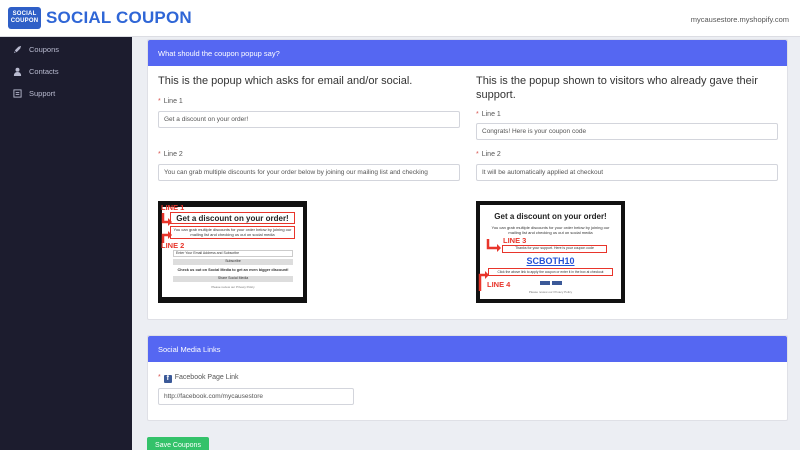 The height and width of the screenshot is (450, 800). Describe the element at coordinates (488, 114) in the screenshot. I see `line1-label-right: * Line 1` at that location.